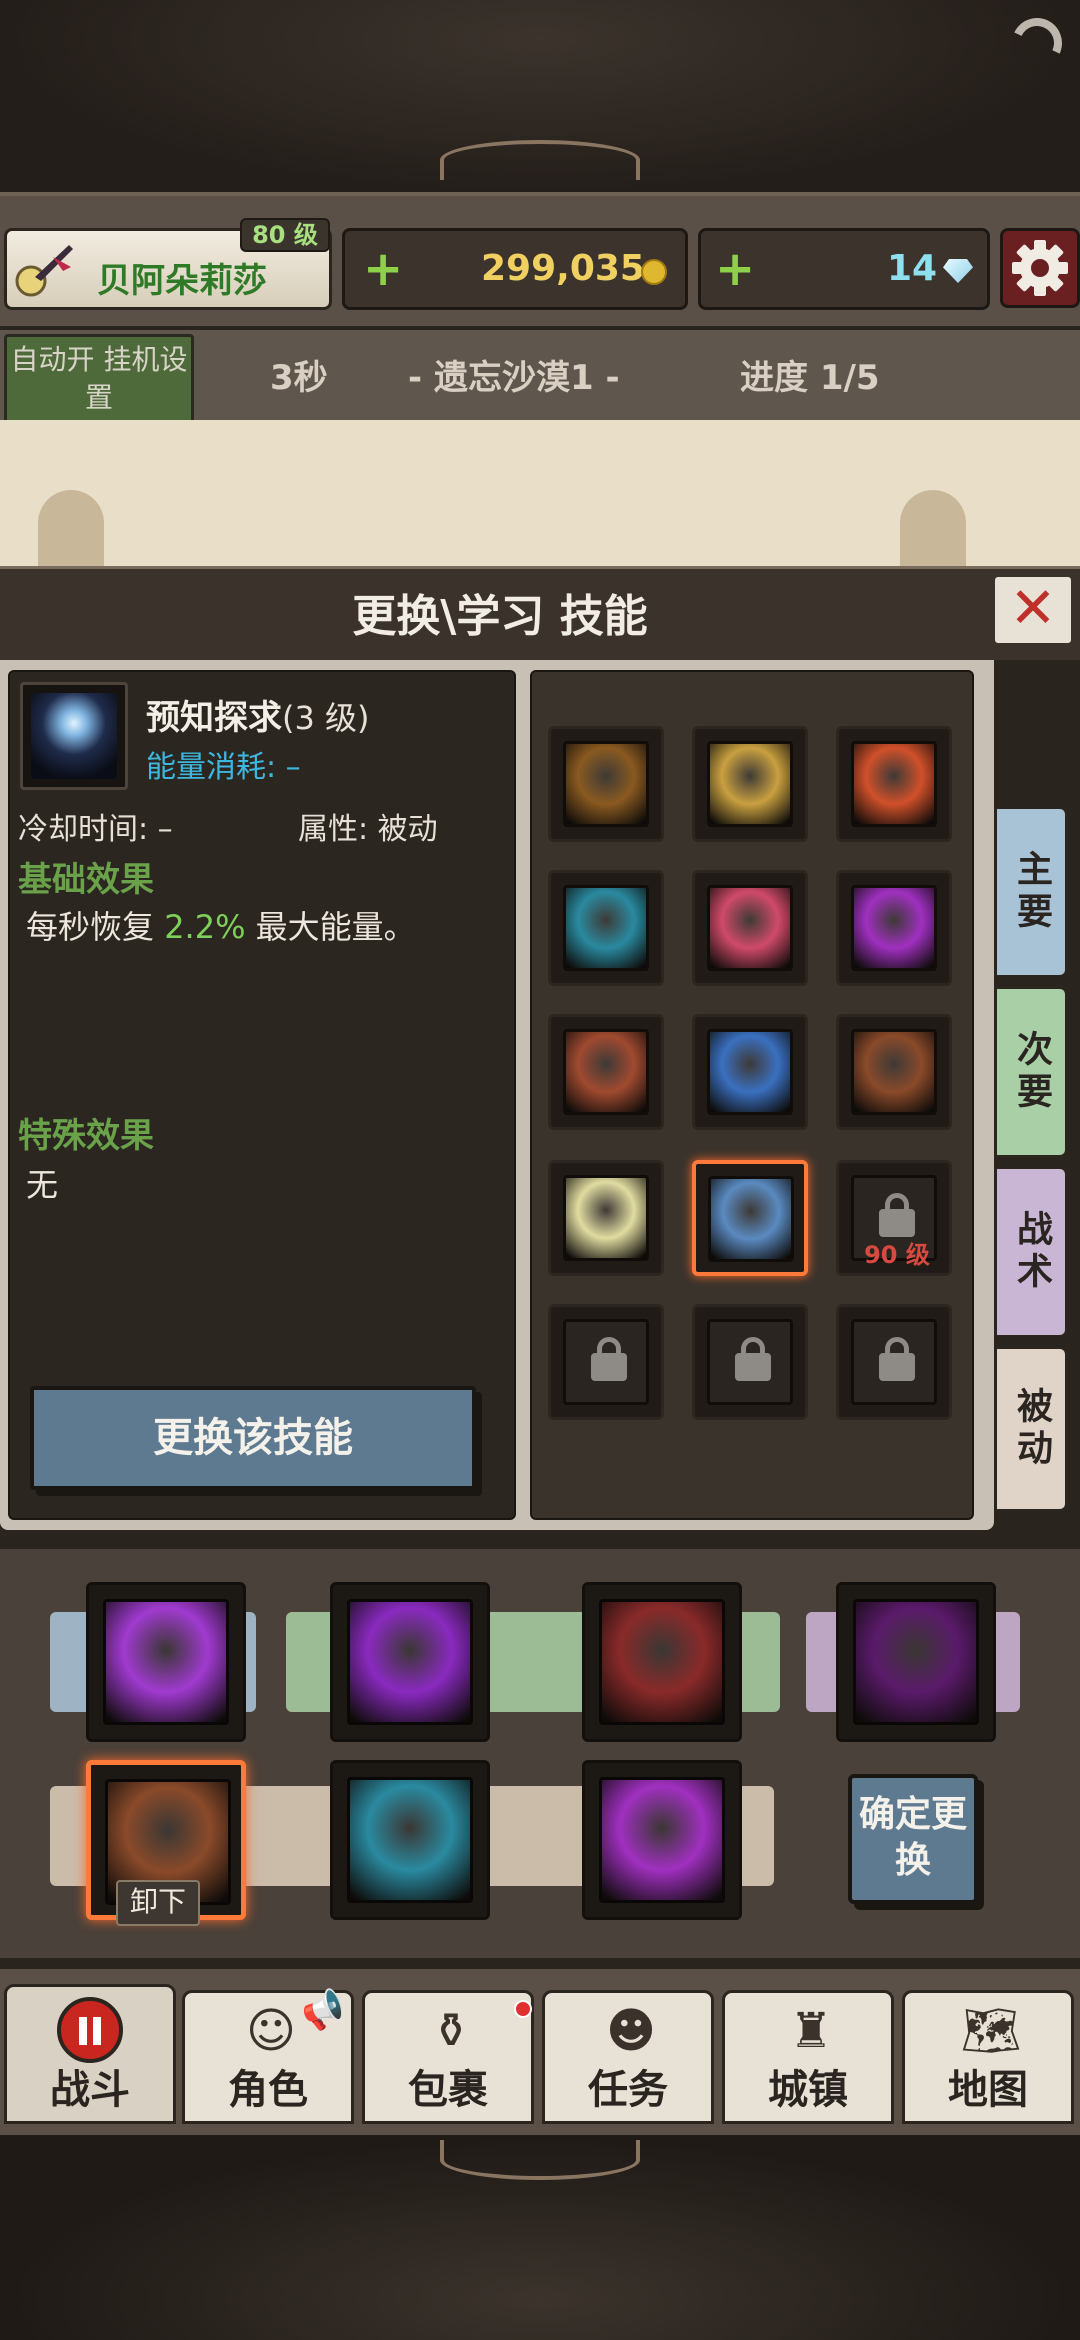 The image size is (1080, 2340). I want to click on skill-name-text: 预知探求, so click(214, 718).